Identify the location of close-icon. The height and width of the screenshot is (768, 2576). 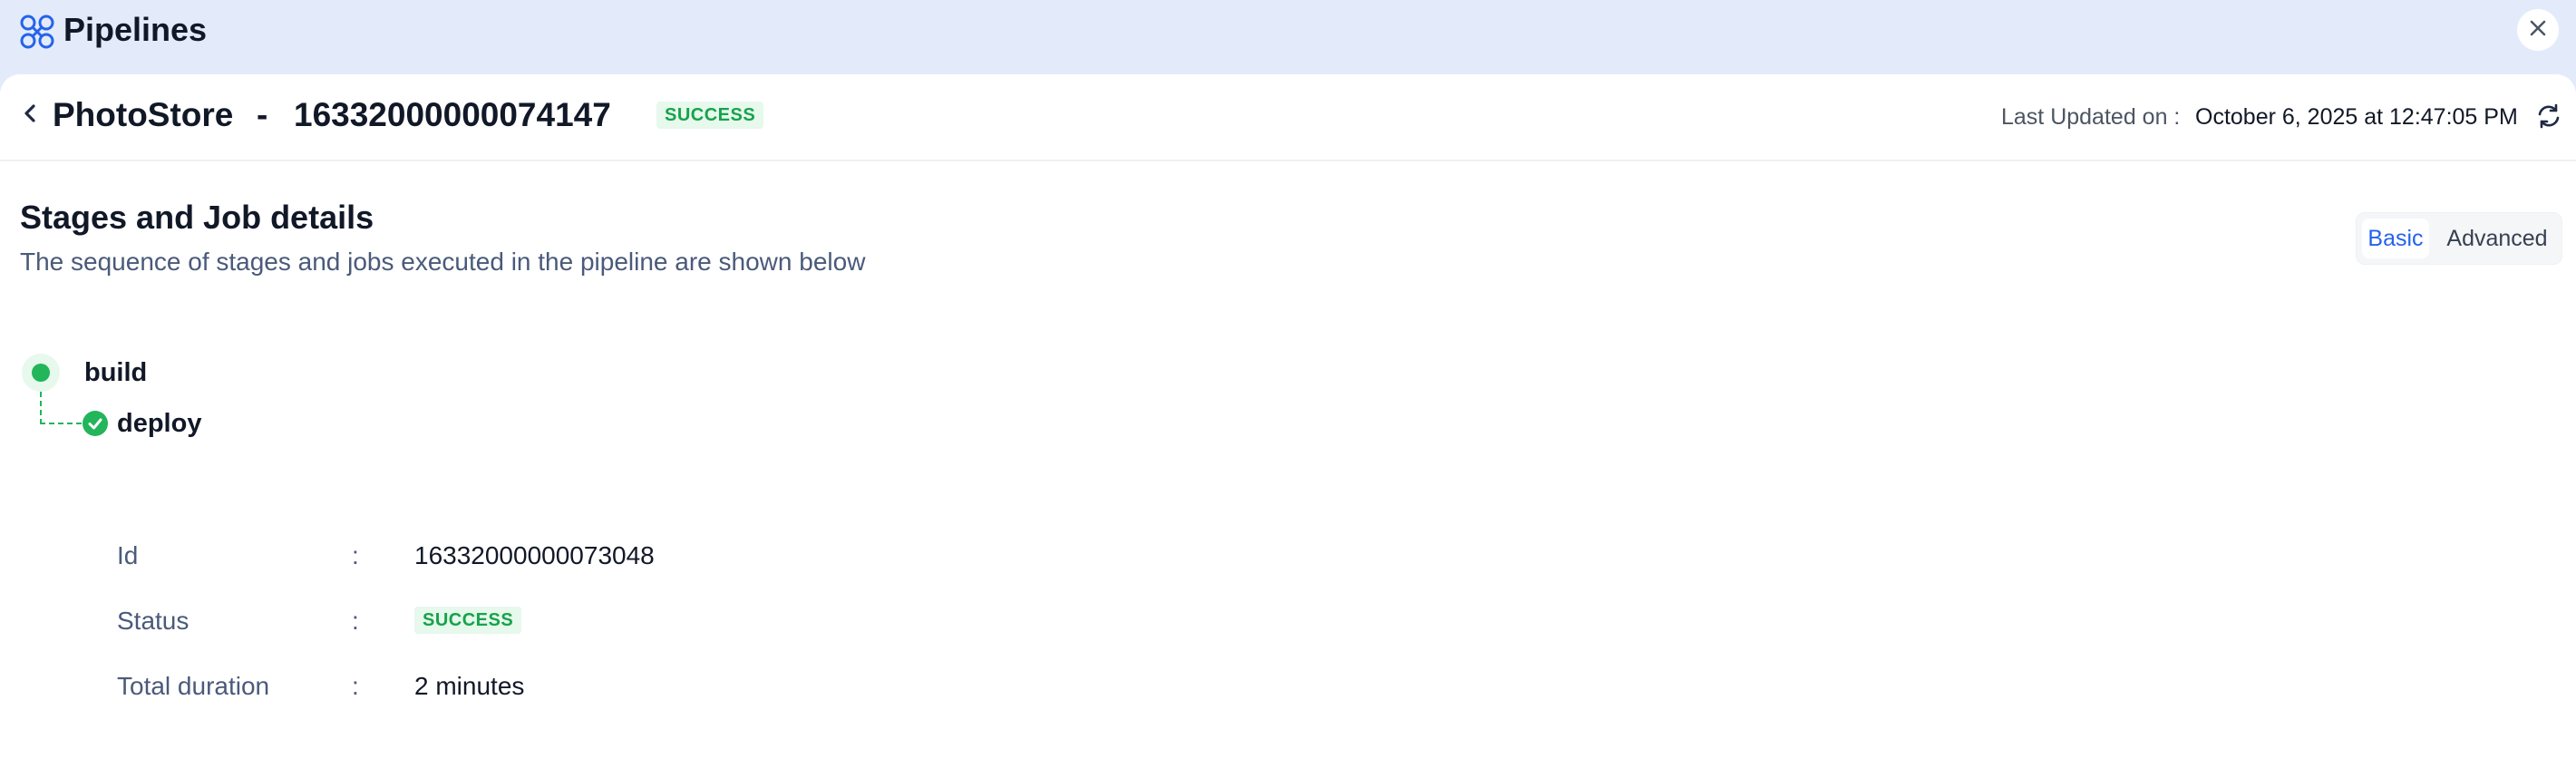
(2538, 30).